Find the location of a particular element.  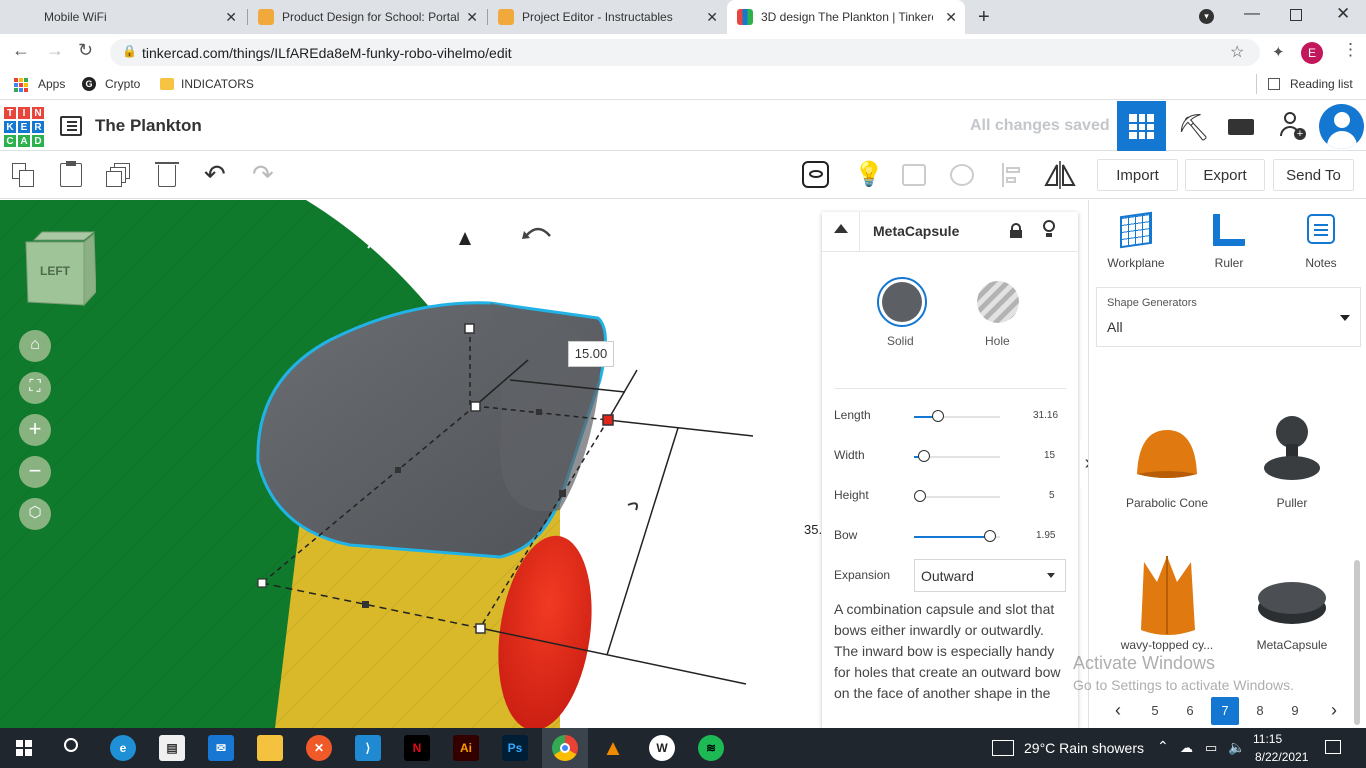

tab-product-design: Product Design for School: Portal ✕ is located at coordinates (367, 17).